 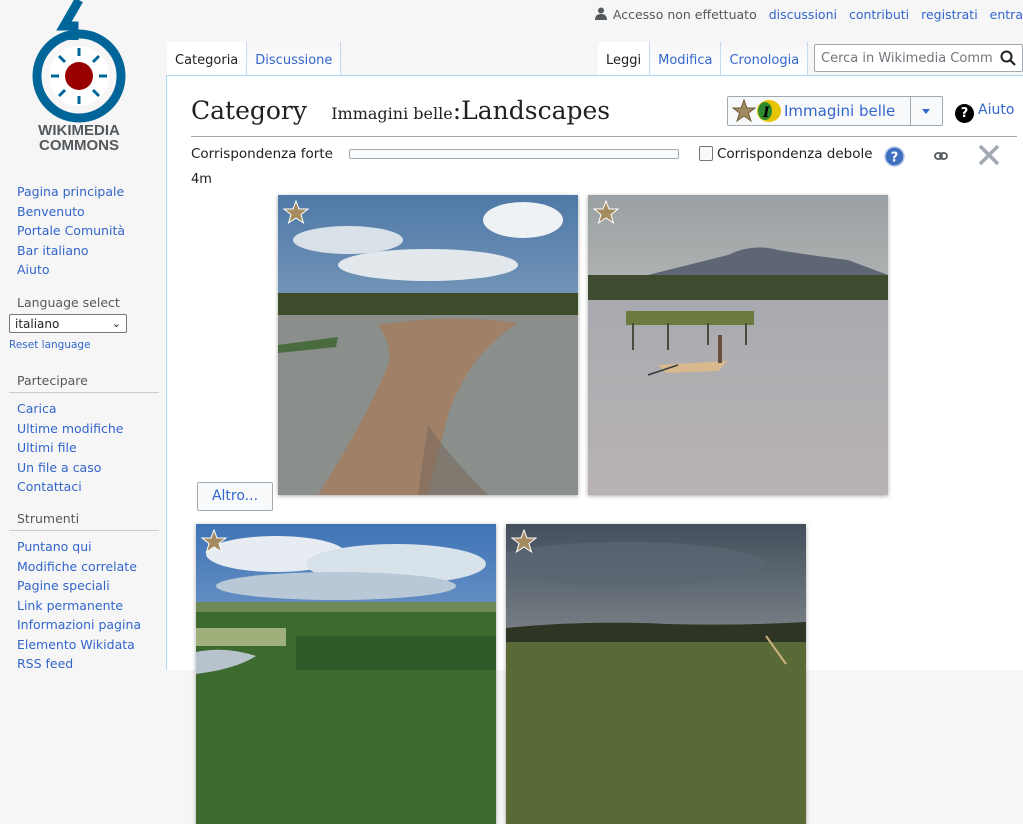 I want to click on close-icon, so click(x=989, y=155).